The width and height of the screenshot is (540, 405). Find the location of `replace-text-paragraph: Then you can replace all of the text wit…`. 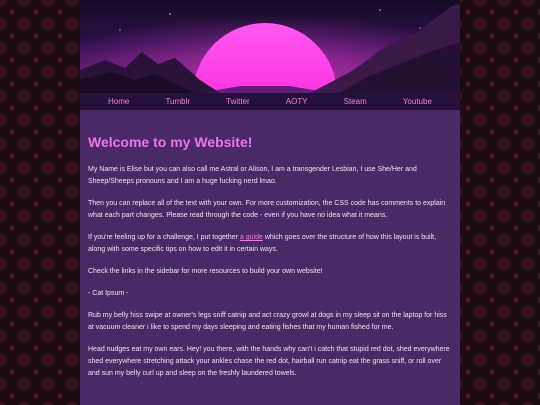

replace-text-paragraph: Then you can replace all of the text wit… is located at coordinates (267, 209).